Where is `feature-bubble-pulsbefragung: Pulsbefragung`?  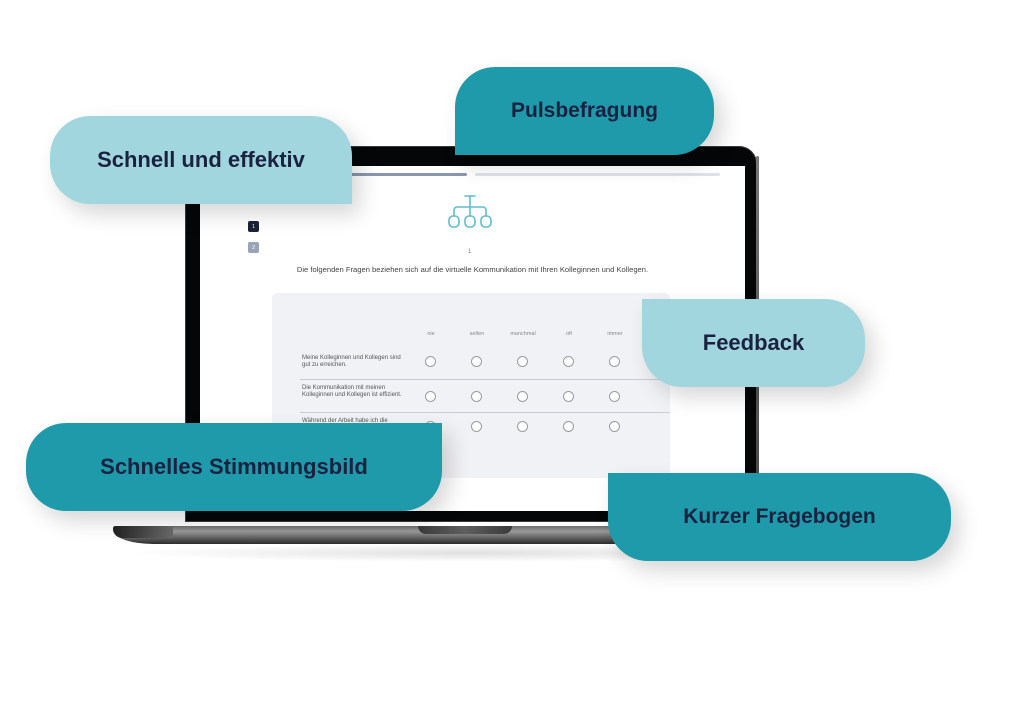
feature-bubble-pulsbefragung: Pulsbefragung is located at coordinates (584, 111).